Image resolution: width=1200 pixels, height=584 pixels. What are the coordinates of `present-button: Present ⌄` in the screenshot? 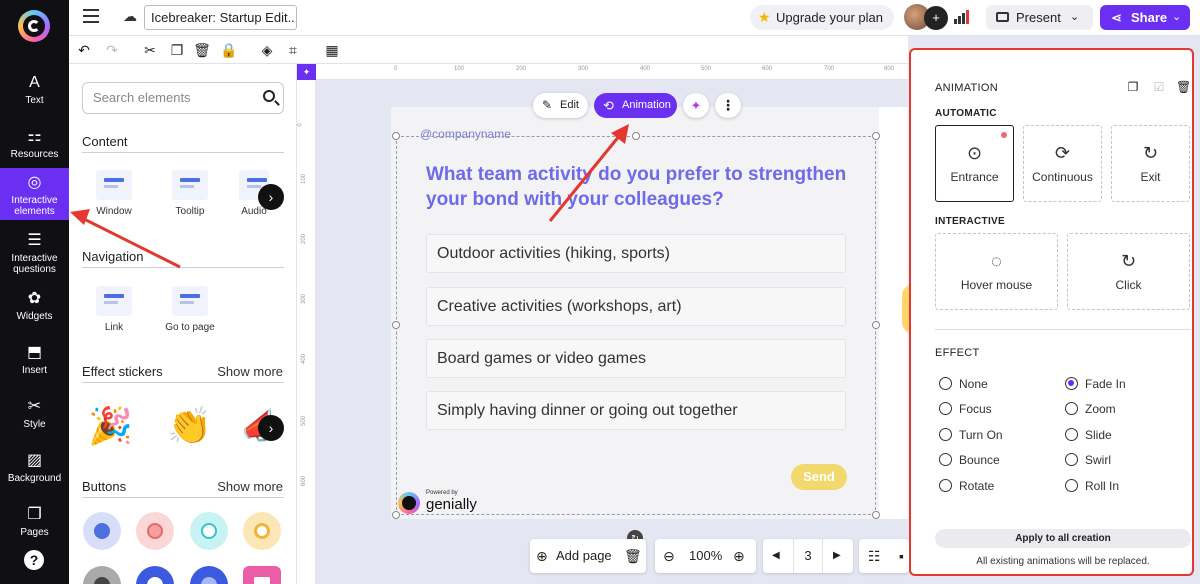 It's located at (1039, 17).